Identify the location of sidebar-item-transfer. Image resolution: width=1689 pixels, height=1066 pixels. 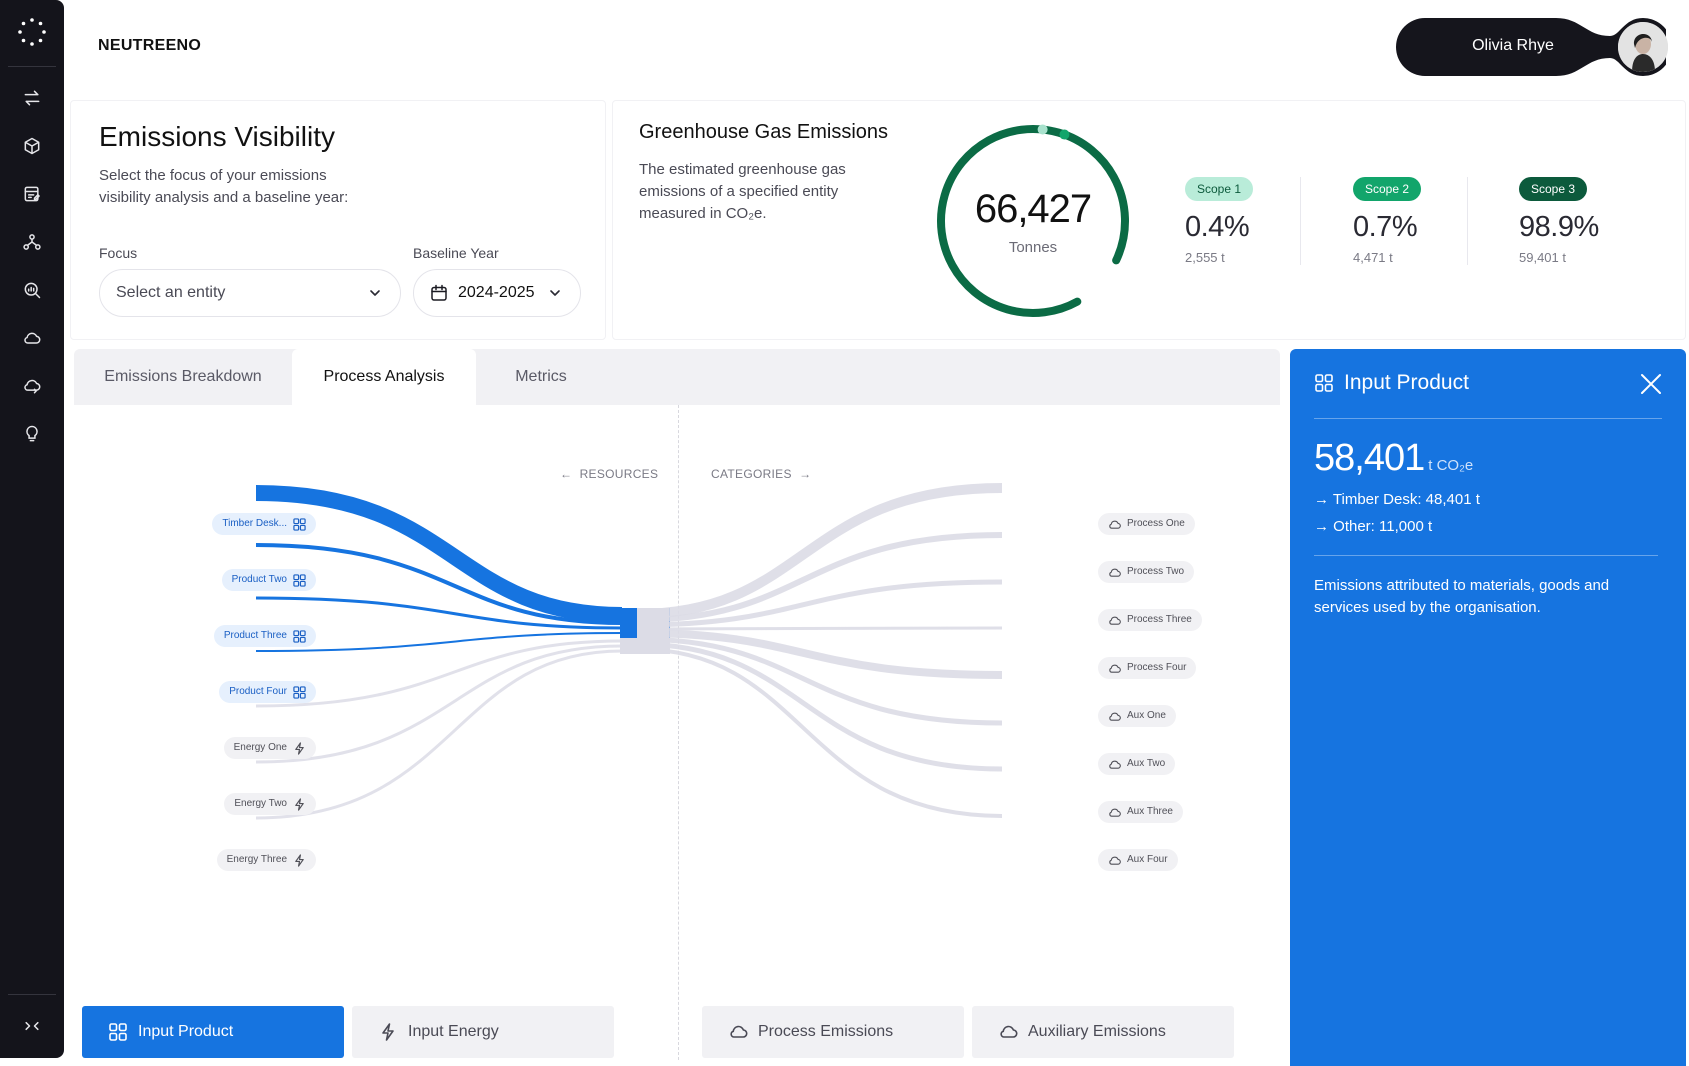
(32, 98).